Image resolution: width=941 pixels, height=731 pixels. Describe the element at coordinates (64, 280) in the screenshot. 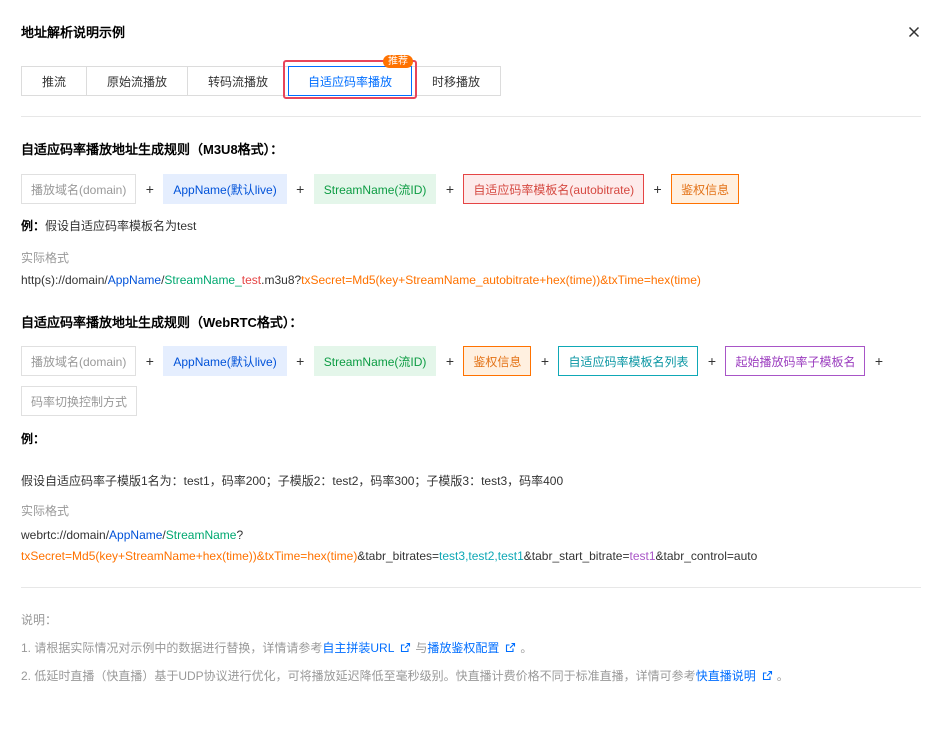

I see `url-part: http(s)://domain/` at that location.